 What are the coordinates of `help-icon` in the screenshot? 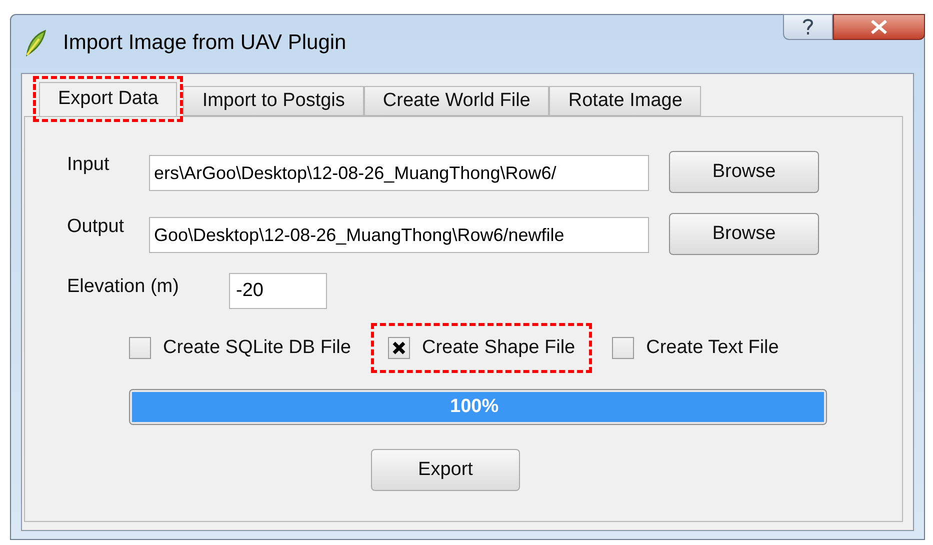 It's located at (808, 27).